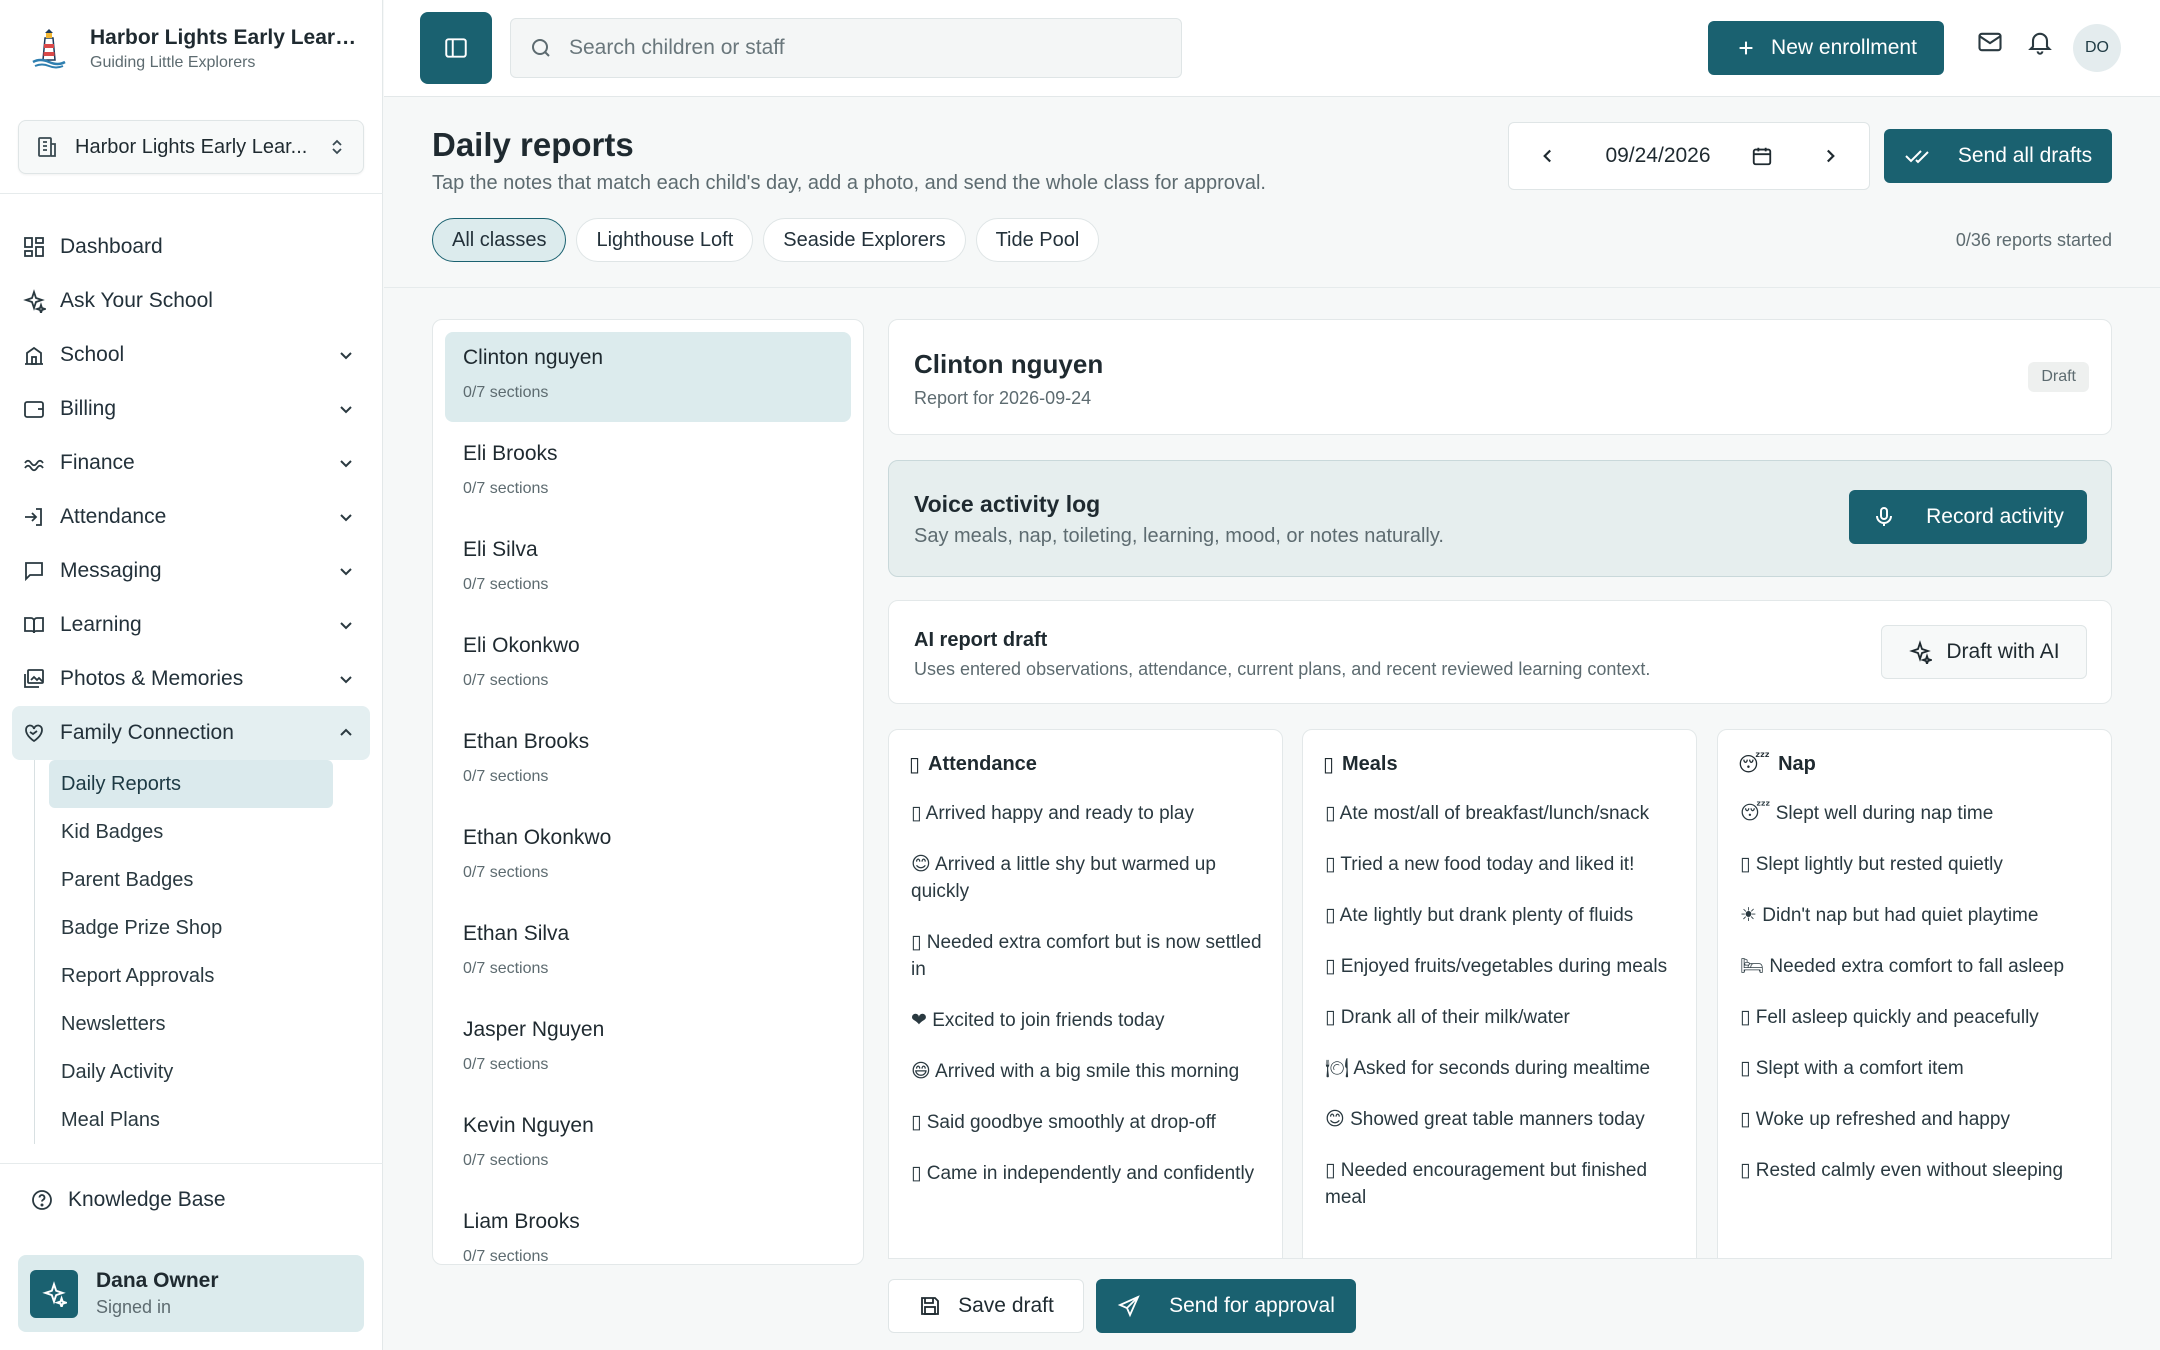  What do you see at coordinates (191, 832) in the screenshot?
I see `sub-item-kid-badges: Kid Badges` at bounding box center [191, 832].